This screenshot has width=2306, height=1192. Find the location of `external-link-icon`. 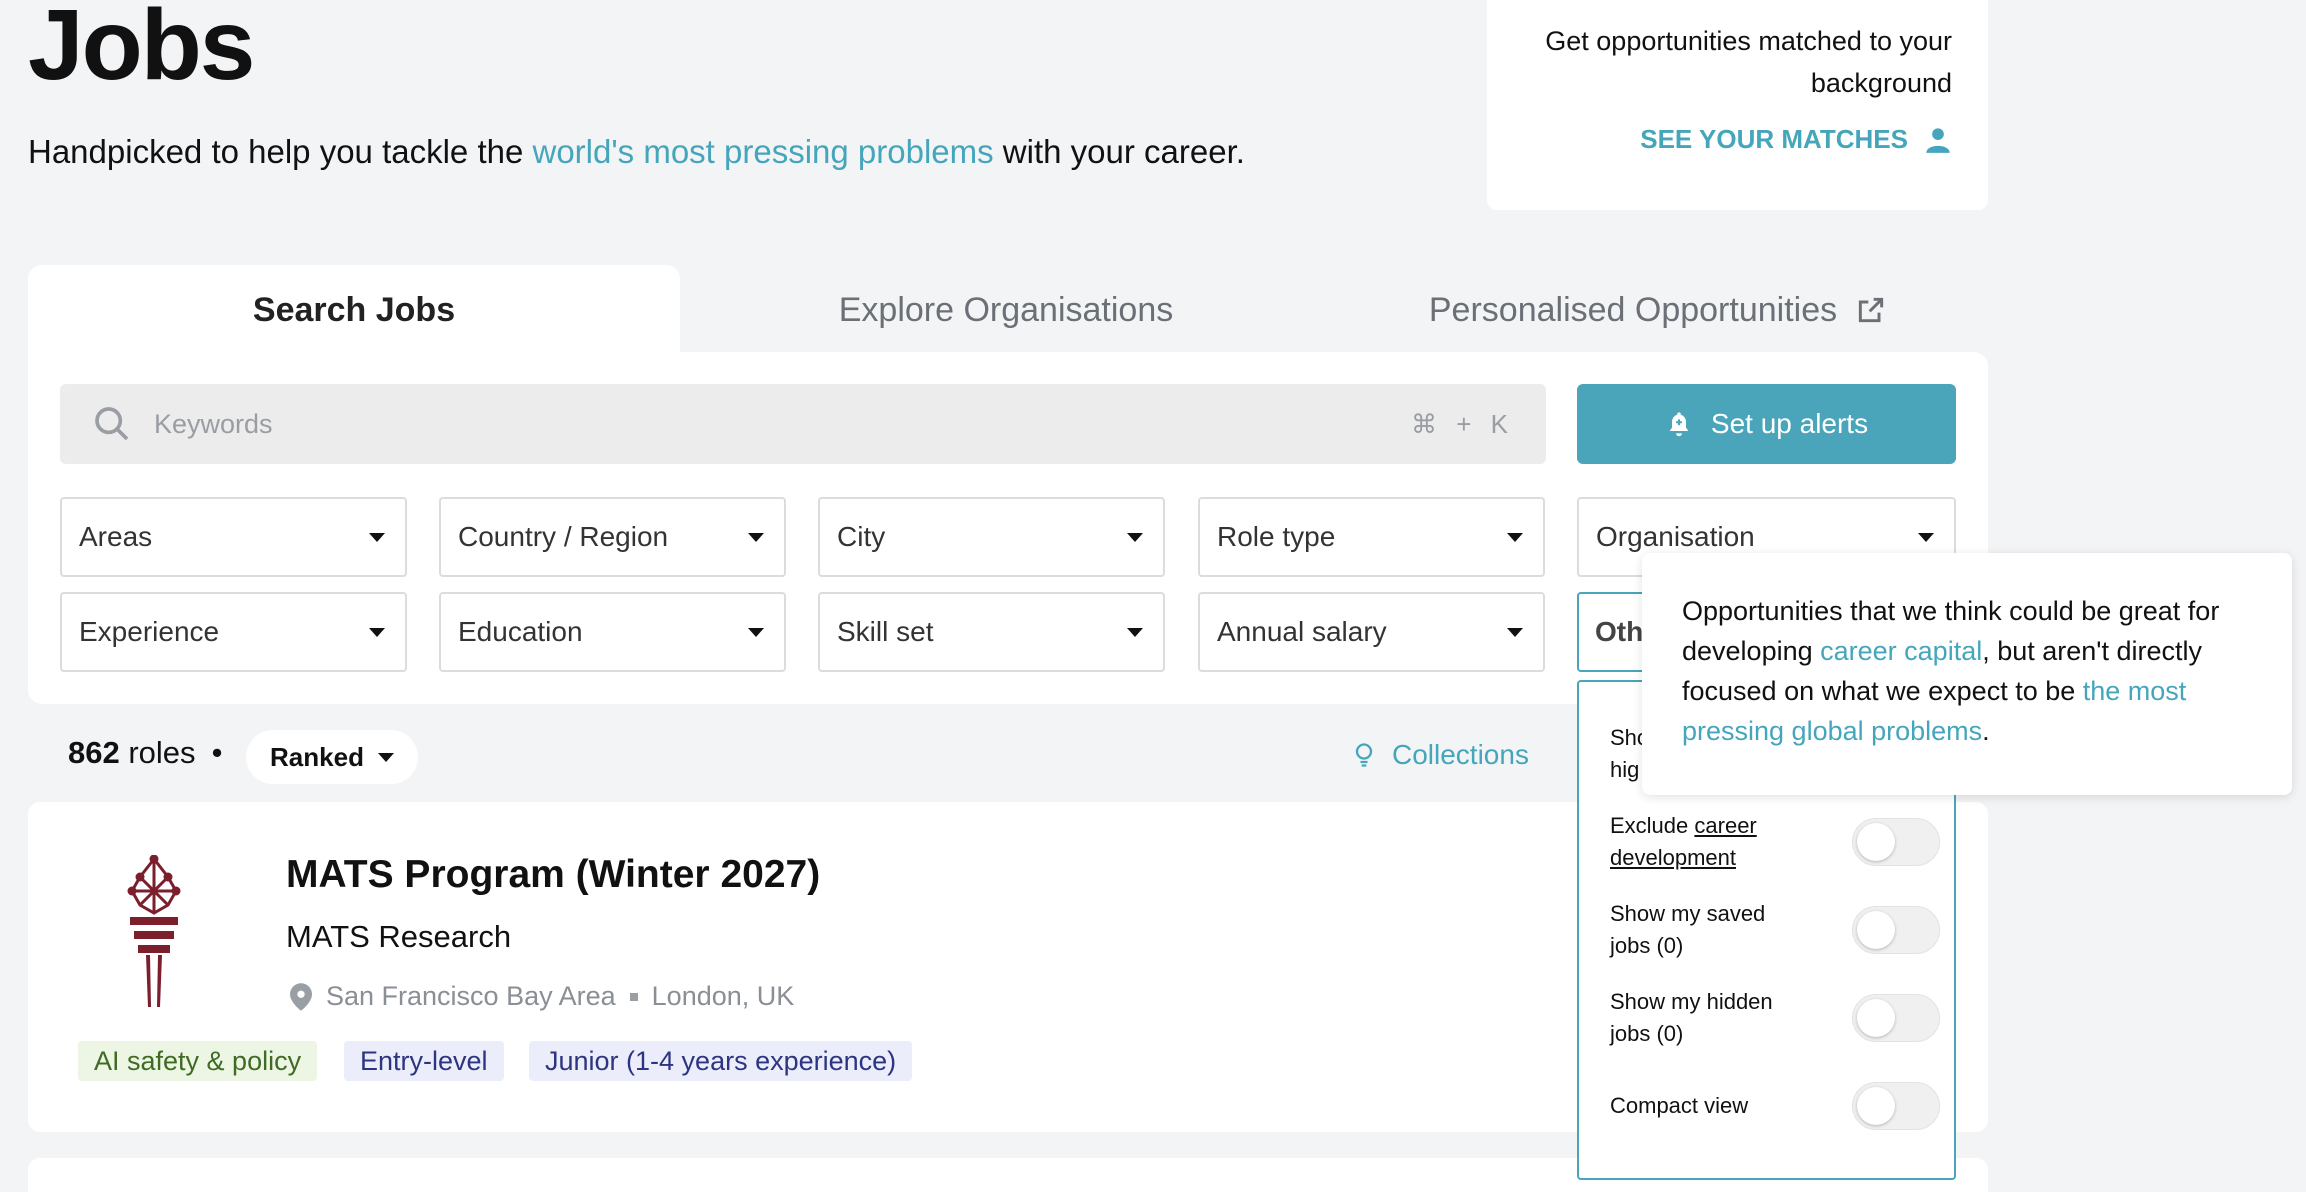

external-link-icon is located at coordinates (1871, 310).